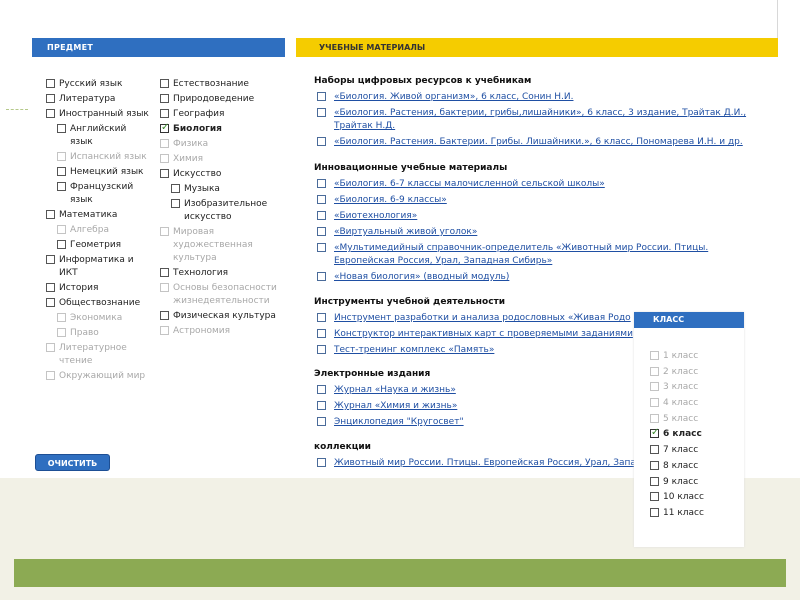  Describe the element at coordinates (224, 189) in the screenshot. I see `checkbox-item: Музыка` at that location.